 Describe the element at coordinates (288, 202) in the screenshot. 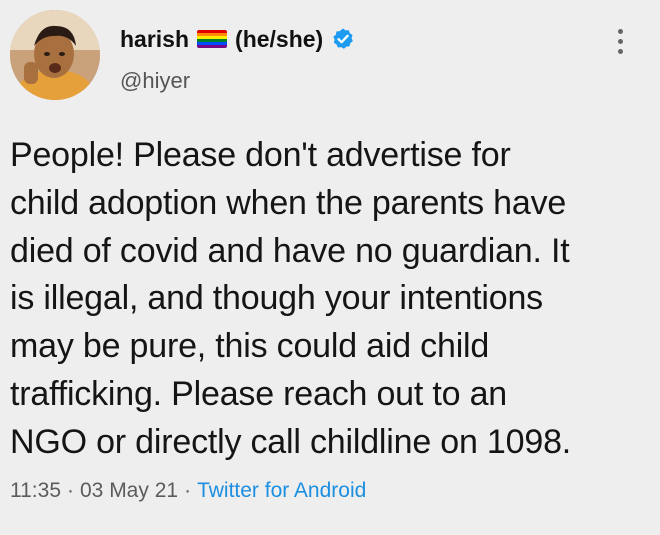

I see `tweet-text-line: child adoption when the parents have` at that location.